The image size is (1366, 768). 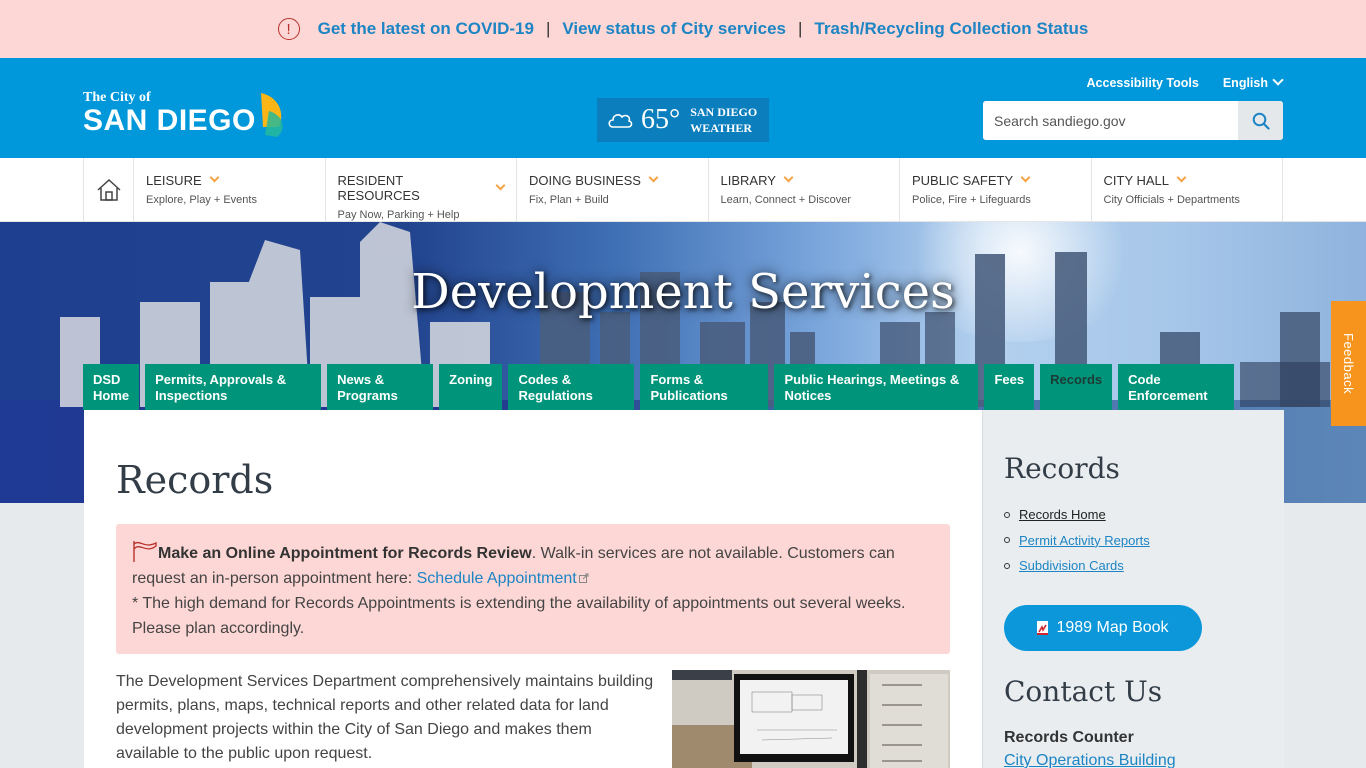 What do you see at coordinates (1062, 514) in the screenshot?
I see `records-home-link: Records Home` at bounding box center [1062, 514].